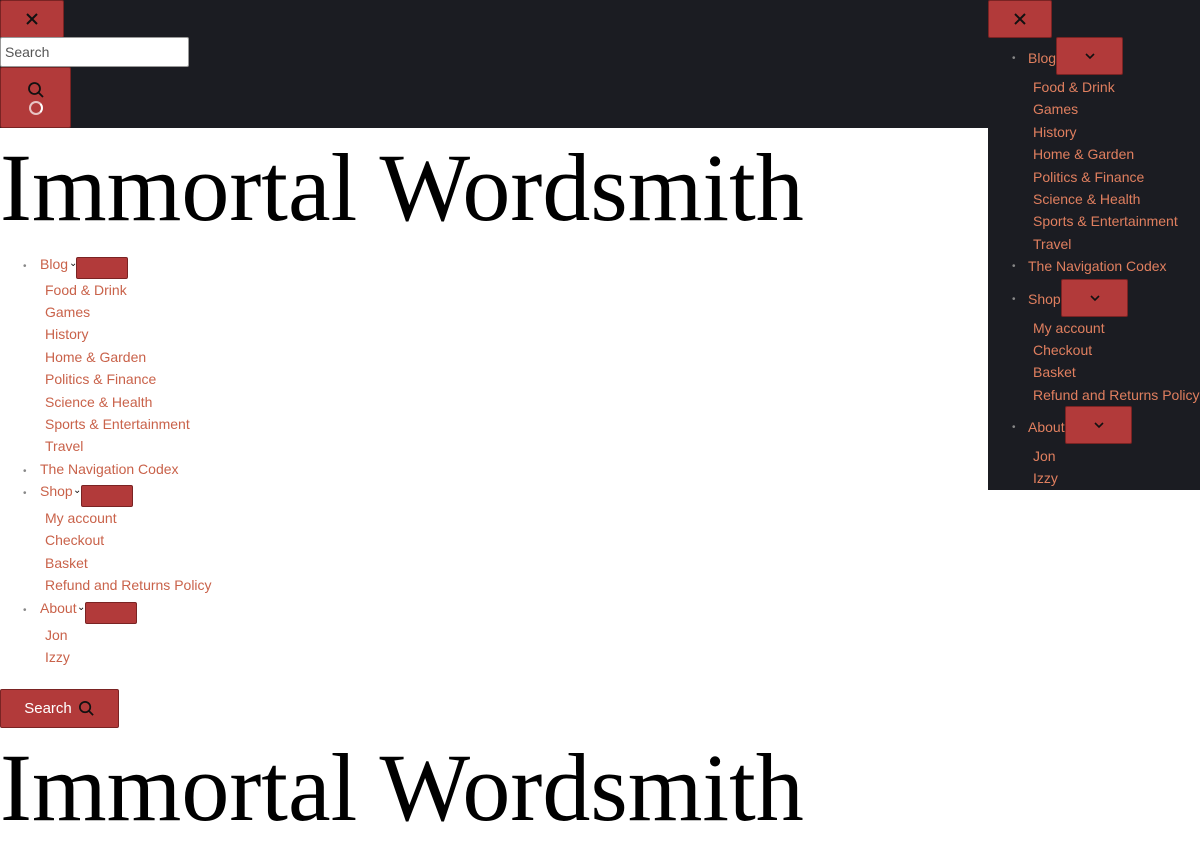 The image size is (1200, 841). Describe the element at coordinates (1074, 87) in the screenshot. I see `panel-sub-item-food-drink: Food & Drink` at that location.